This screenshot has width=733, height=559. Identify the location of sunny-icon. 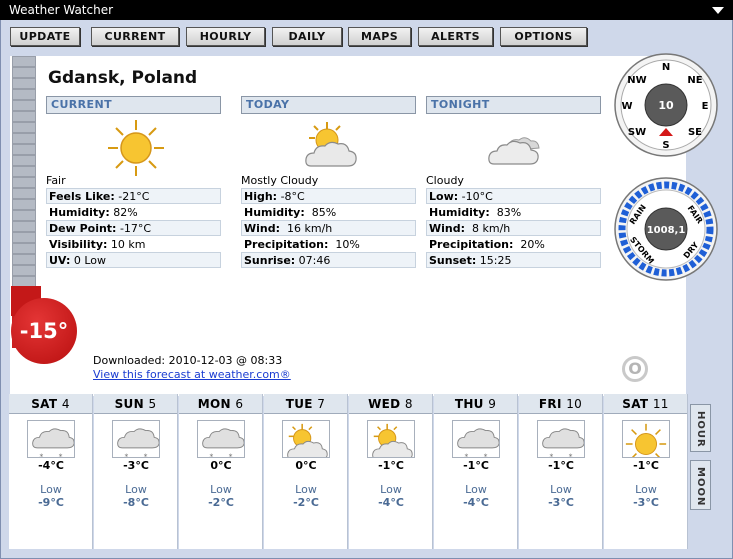
(646, 439).